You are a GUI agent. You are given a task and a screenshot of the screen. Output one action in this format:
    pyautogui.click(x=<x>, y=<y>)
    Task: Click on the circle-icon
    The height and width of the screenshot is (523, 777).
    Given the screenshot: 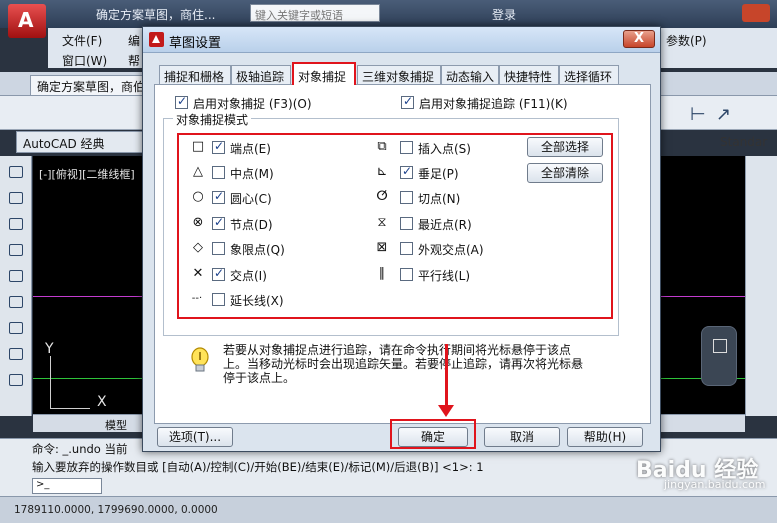 What is the action you would take?
    pyautogui.click(x=16, y=302)
    